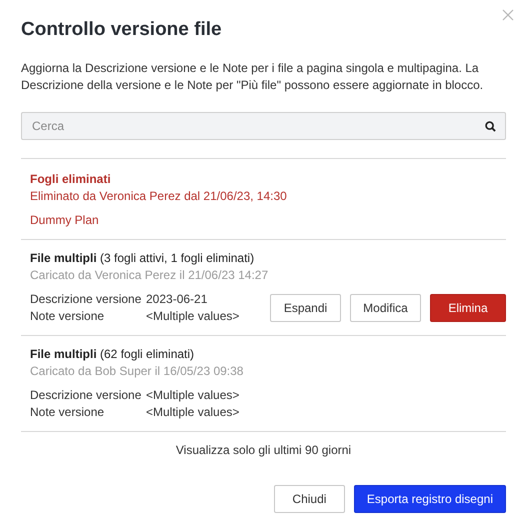 This screenshot has width=527, height=530. What do you see at coordinates (490, 126) in the screenshot?
I see `search-icon` at bounding box center [490, 126].